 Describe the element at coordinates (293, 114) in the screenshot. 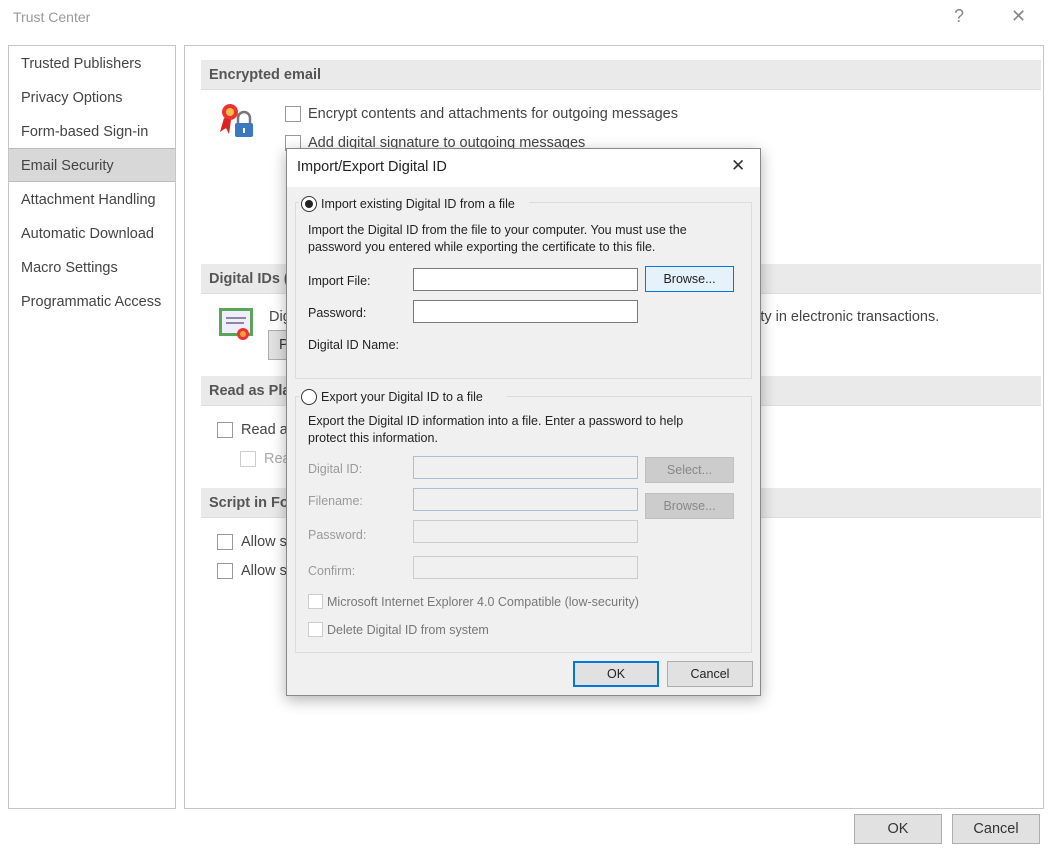

I see `encrypt-checkbox` at that location.